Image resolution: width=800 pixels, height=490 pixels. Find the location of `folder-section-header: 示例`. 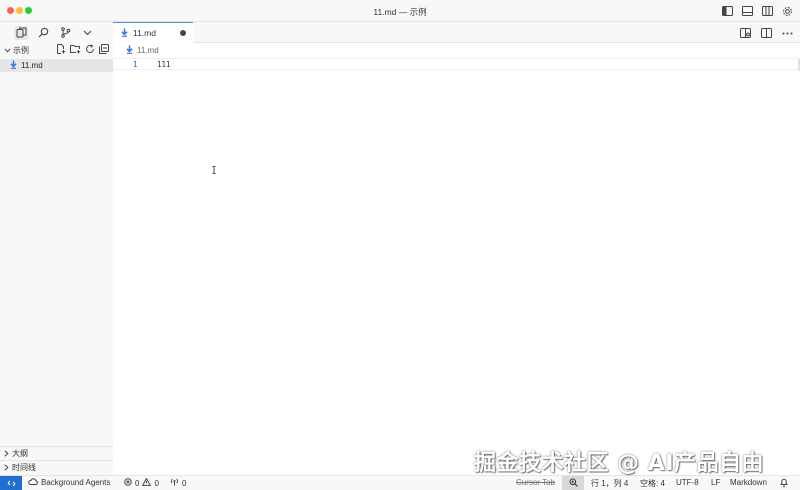

folder-section-header: 示例 is located at coordinates (56, 50).